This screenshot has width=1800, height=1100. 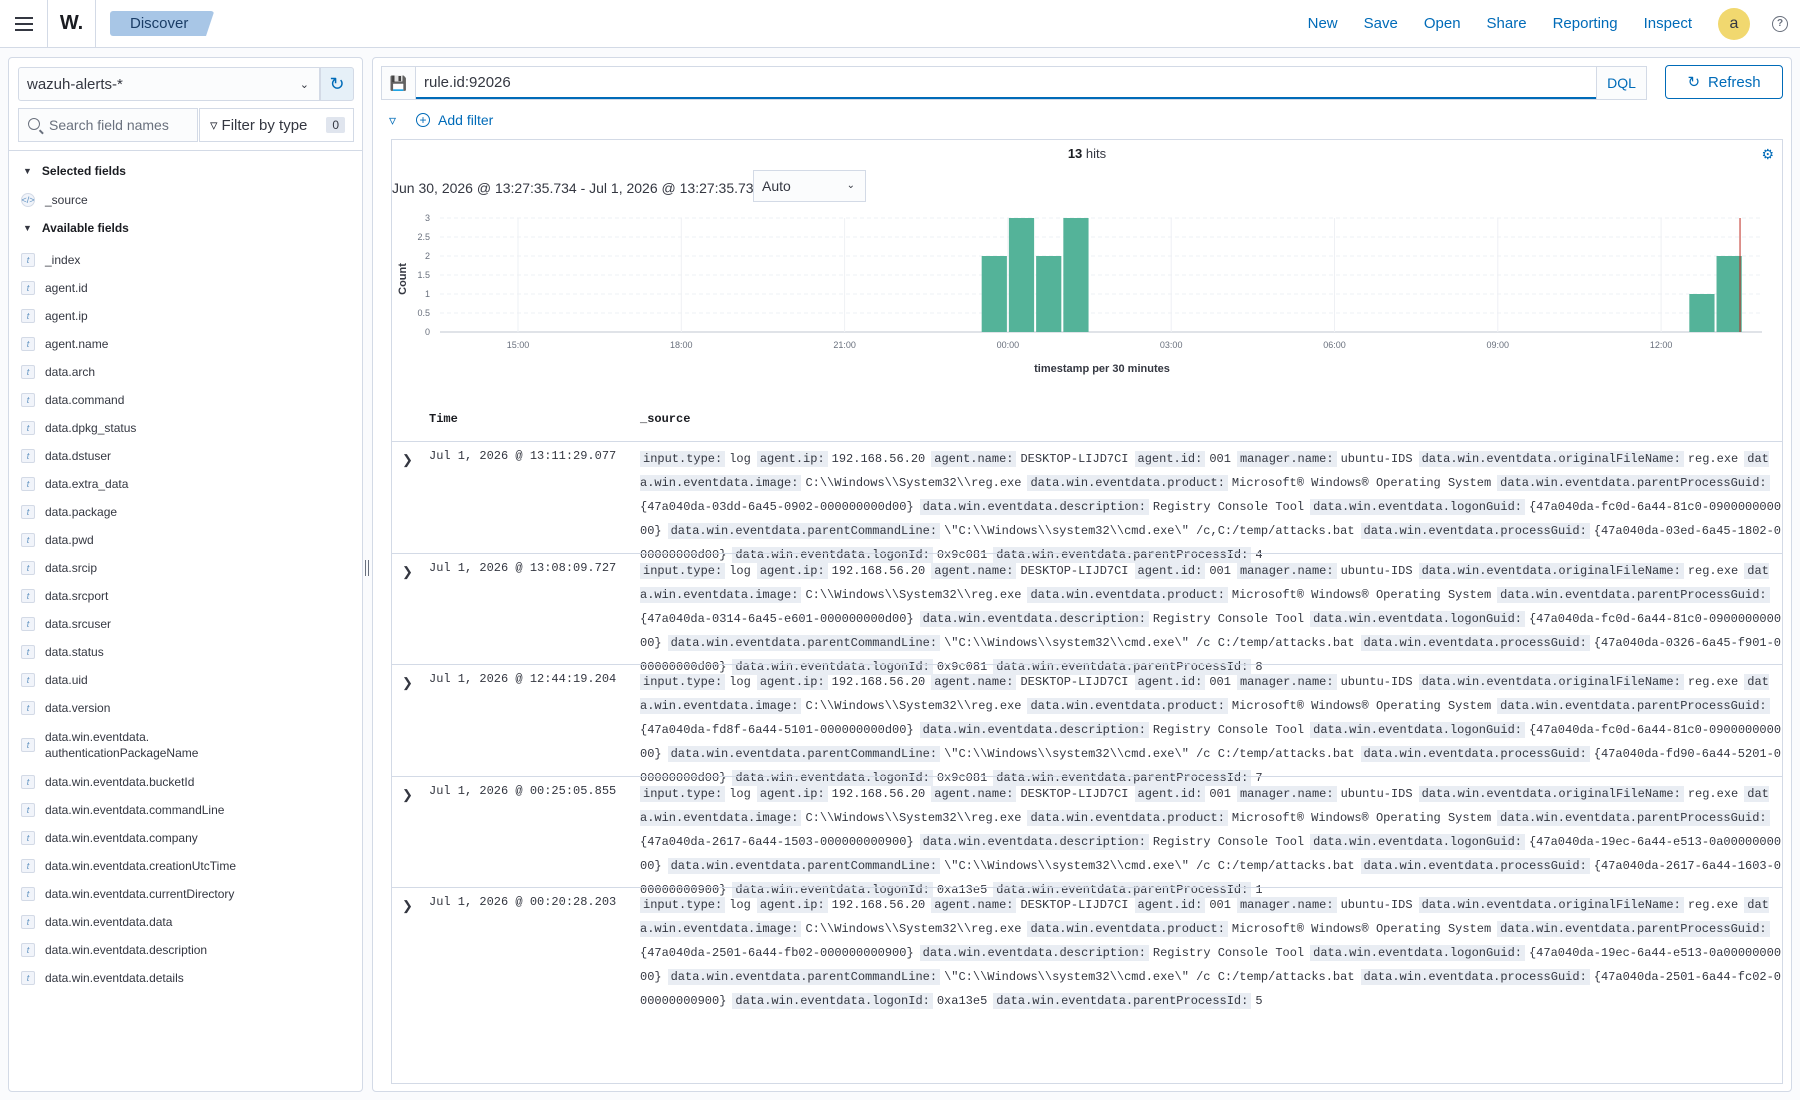 What do you see at coordinates (1621, 83) in the screenshot?
I see `dql-toggle: DQL` at bounding box center [1621, 83].